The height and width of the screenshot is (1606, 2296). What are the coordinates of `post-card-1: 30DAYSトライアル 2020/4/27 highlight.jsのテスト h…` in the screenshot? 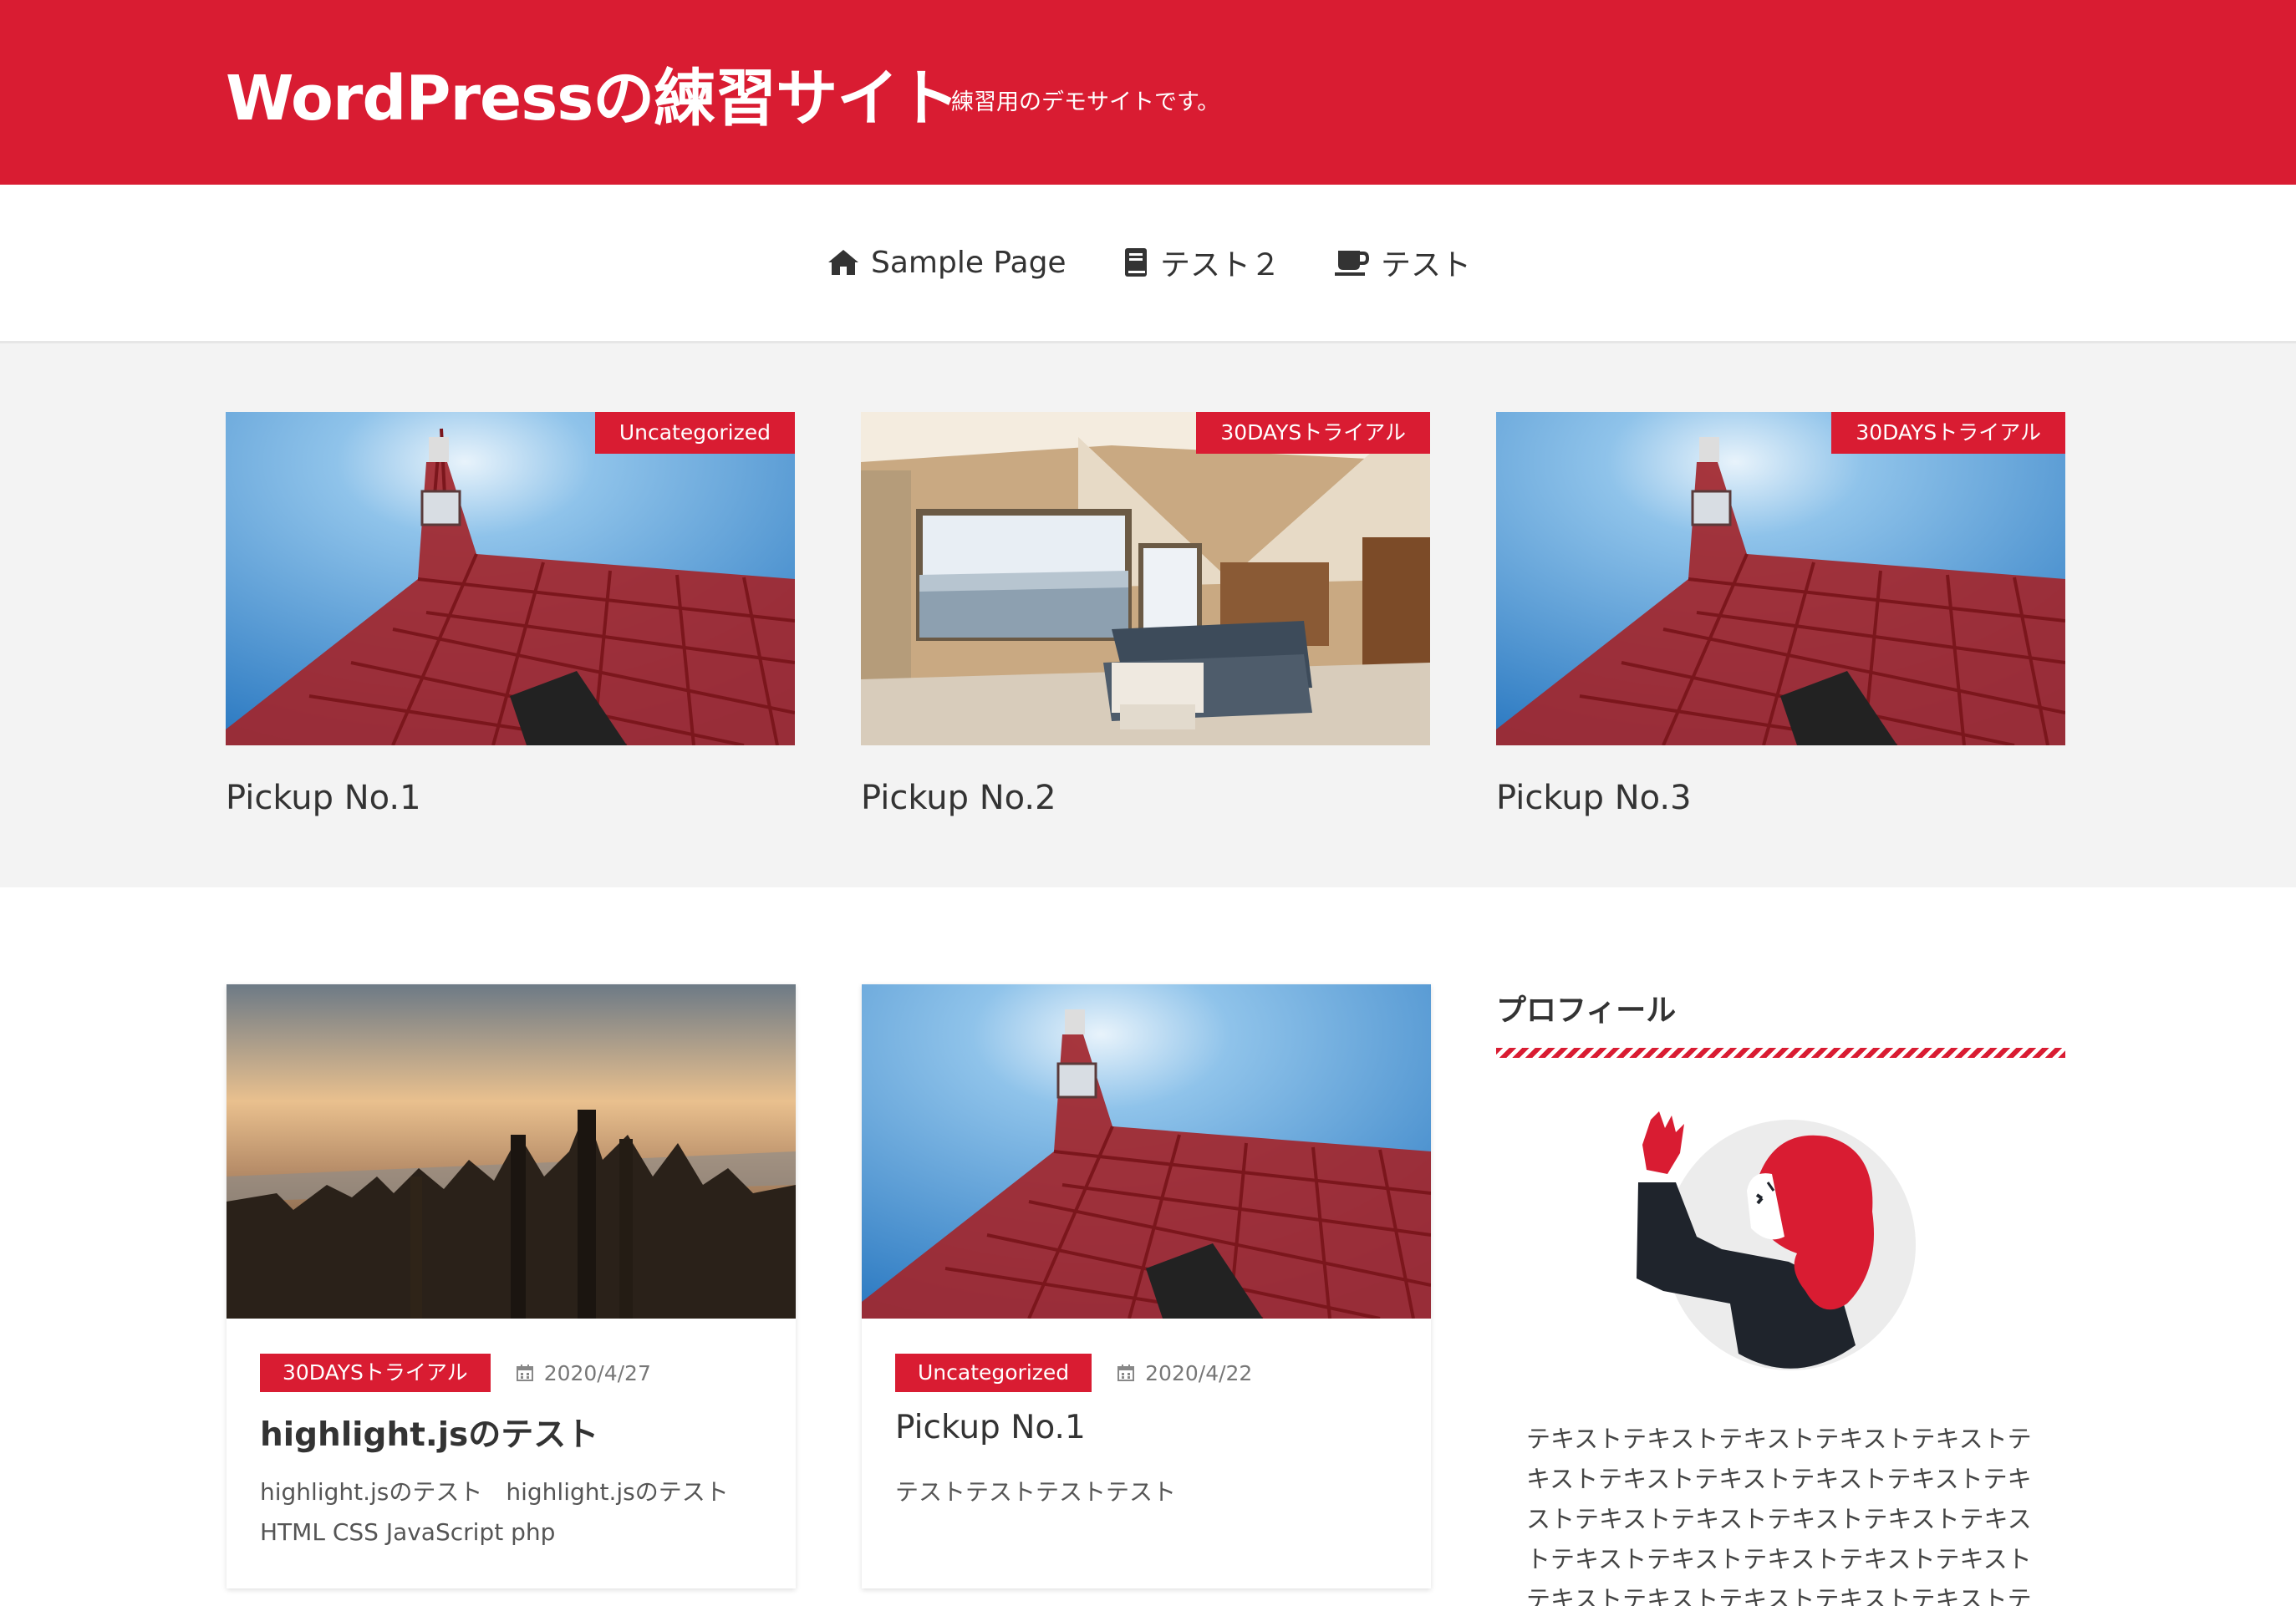 It's located at (511, 1286).